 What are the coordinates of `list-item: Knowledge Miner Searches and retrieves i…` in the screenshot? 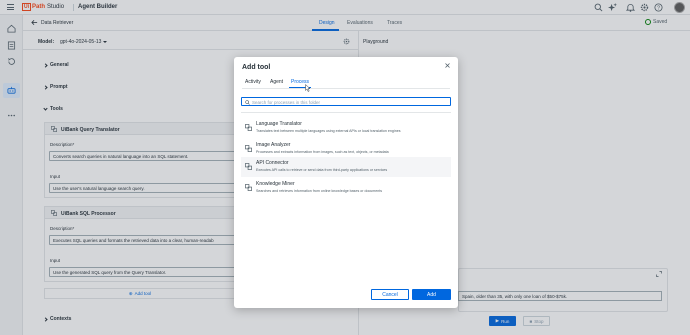 It's located at (346, 188).